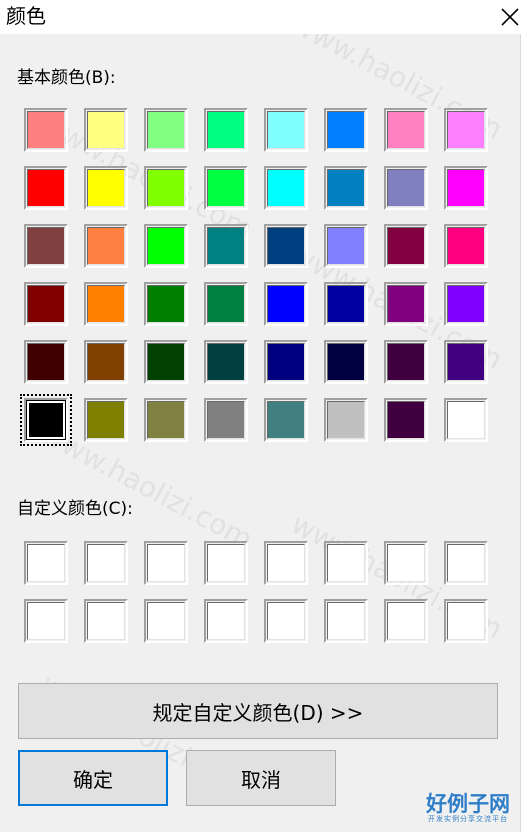  What do you see at coordinates (258, 711) in the screenshot?
I see `define-custom-colors-button: 规定自定义颜色(D) >>` at bounding box center [258, 711].